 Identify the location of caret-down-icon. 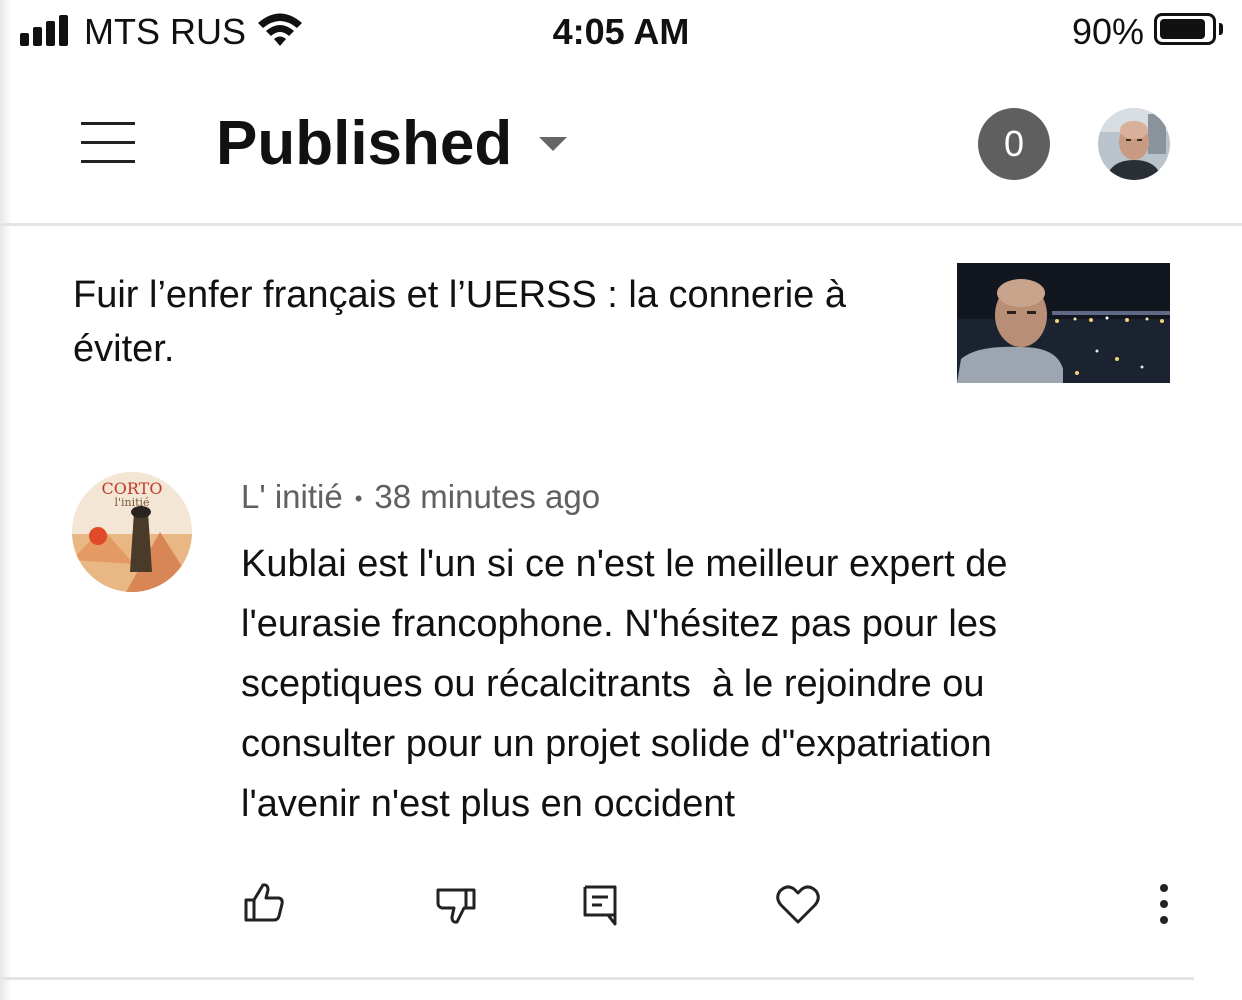
(552, 144).